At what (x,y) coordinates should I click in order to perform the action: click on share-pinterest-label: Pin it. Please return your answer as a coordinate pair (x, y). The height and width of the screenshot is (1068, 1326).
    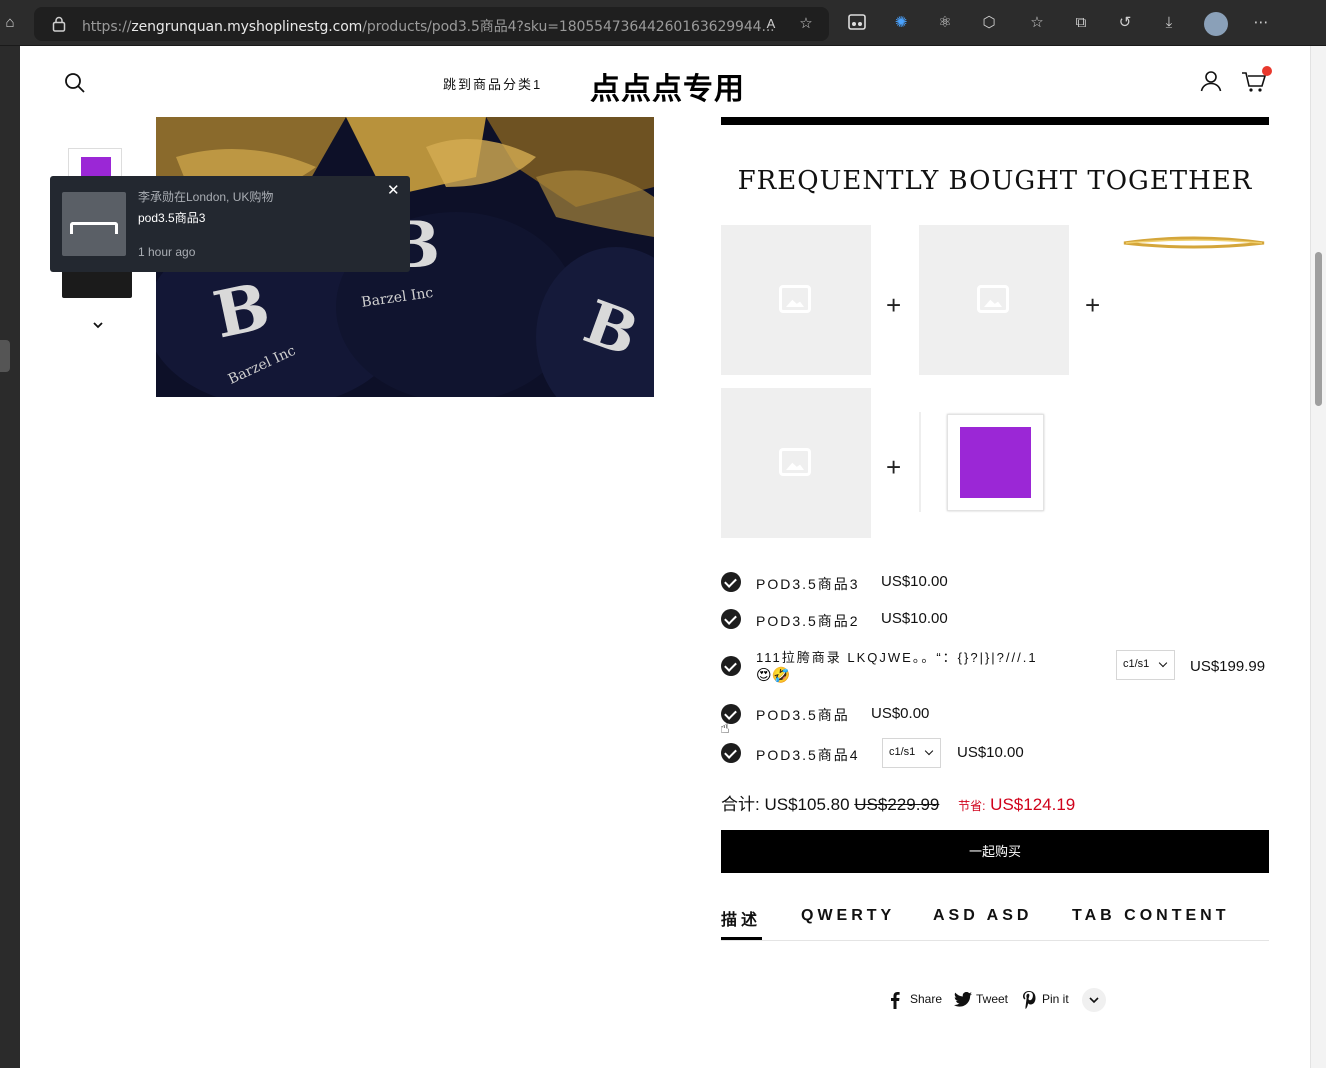
    Looking at the image, I should click on (1055, 999).